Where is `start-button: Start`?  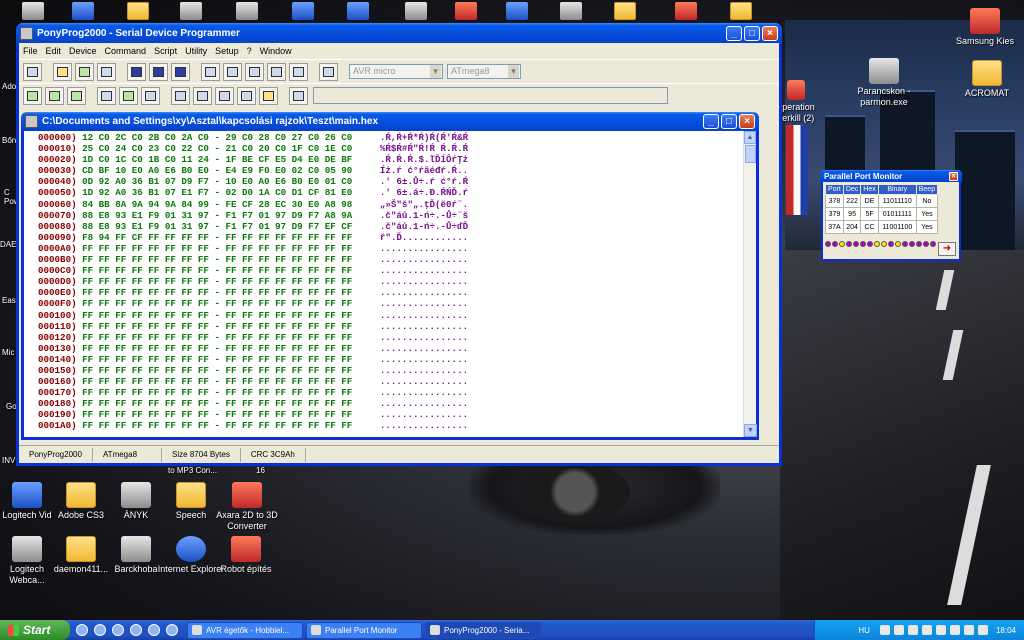
start-button: Start is located at coordinates (35, 630).